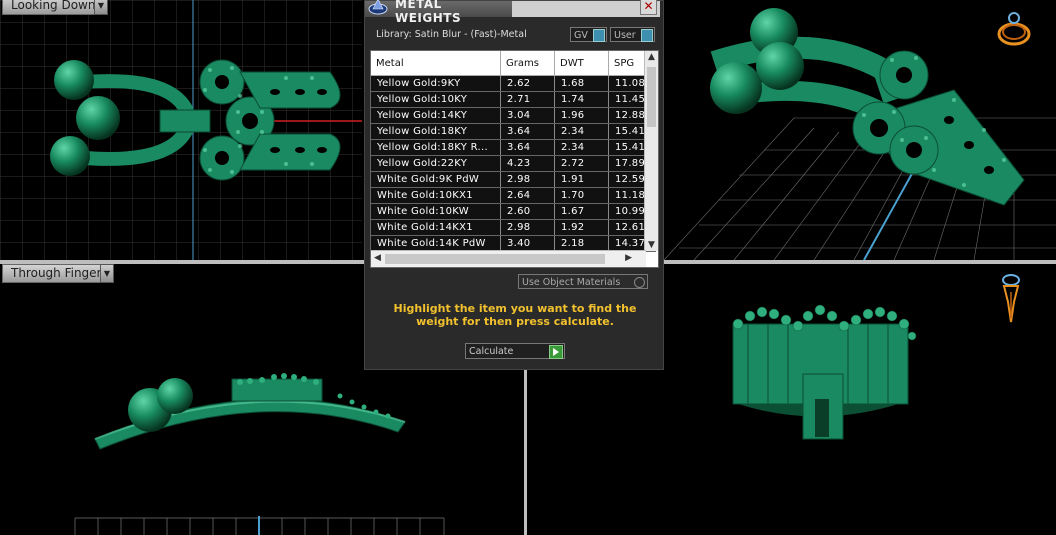 The height and width of the screenshot is (535, 1056). What do you see at coordinates (586, 8) in the screenshot?
I see `dialog-title-bar-extension: ✕` at bounding box center [586, 8].